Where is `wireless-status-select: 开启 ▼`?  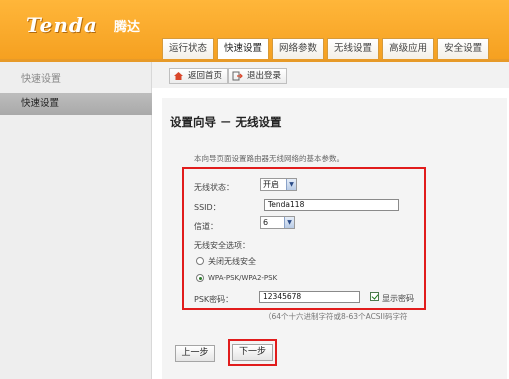 wireless-status-select: 开启 ▼ is located at coordinates (278, 184).